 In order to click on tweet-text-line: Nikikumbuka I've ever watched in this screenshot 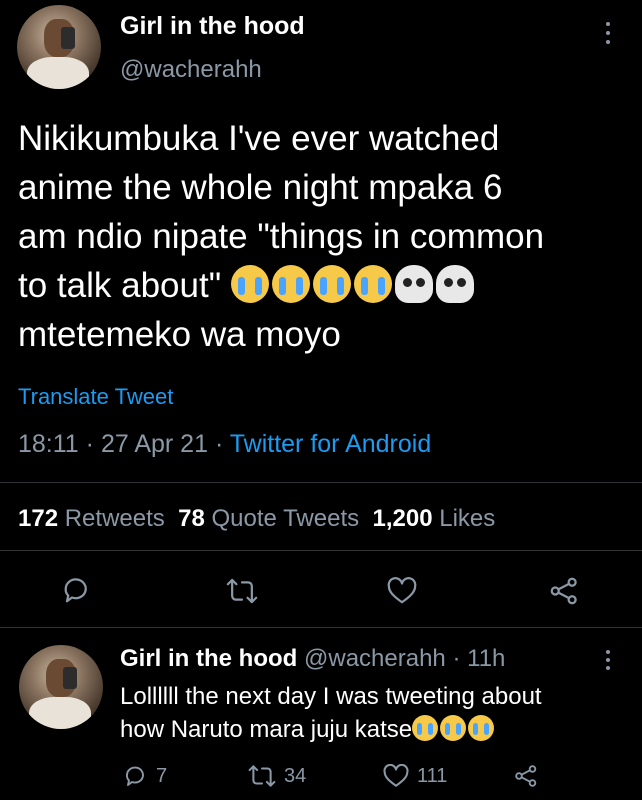, I will do `click(259, 138)`.